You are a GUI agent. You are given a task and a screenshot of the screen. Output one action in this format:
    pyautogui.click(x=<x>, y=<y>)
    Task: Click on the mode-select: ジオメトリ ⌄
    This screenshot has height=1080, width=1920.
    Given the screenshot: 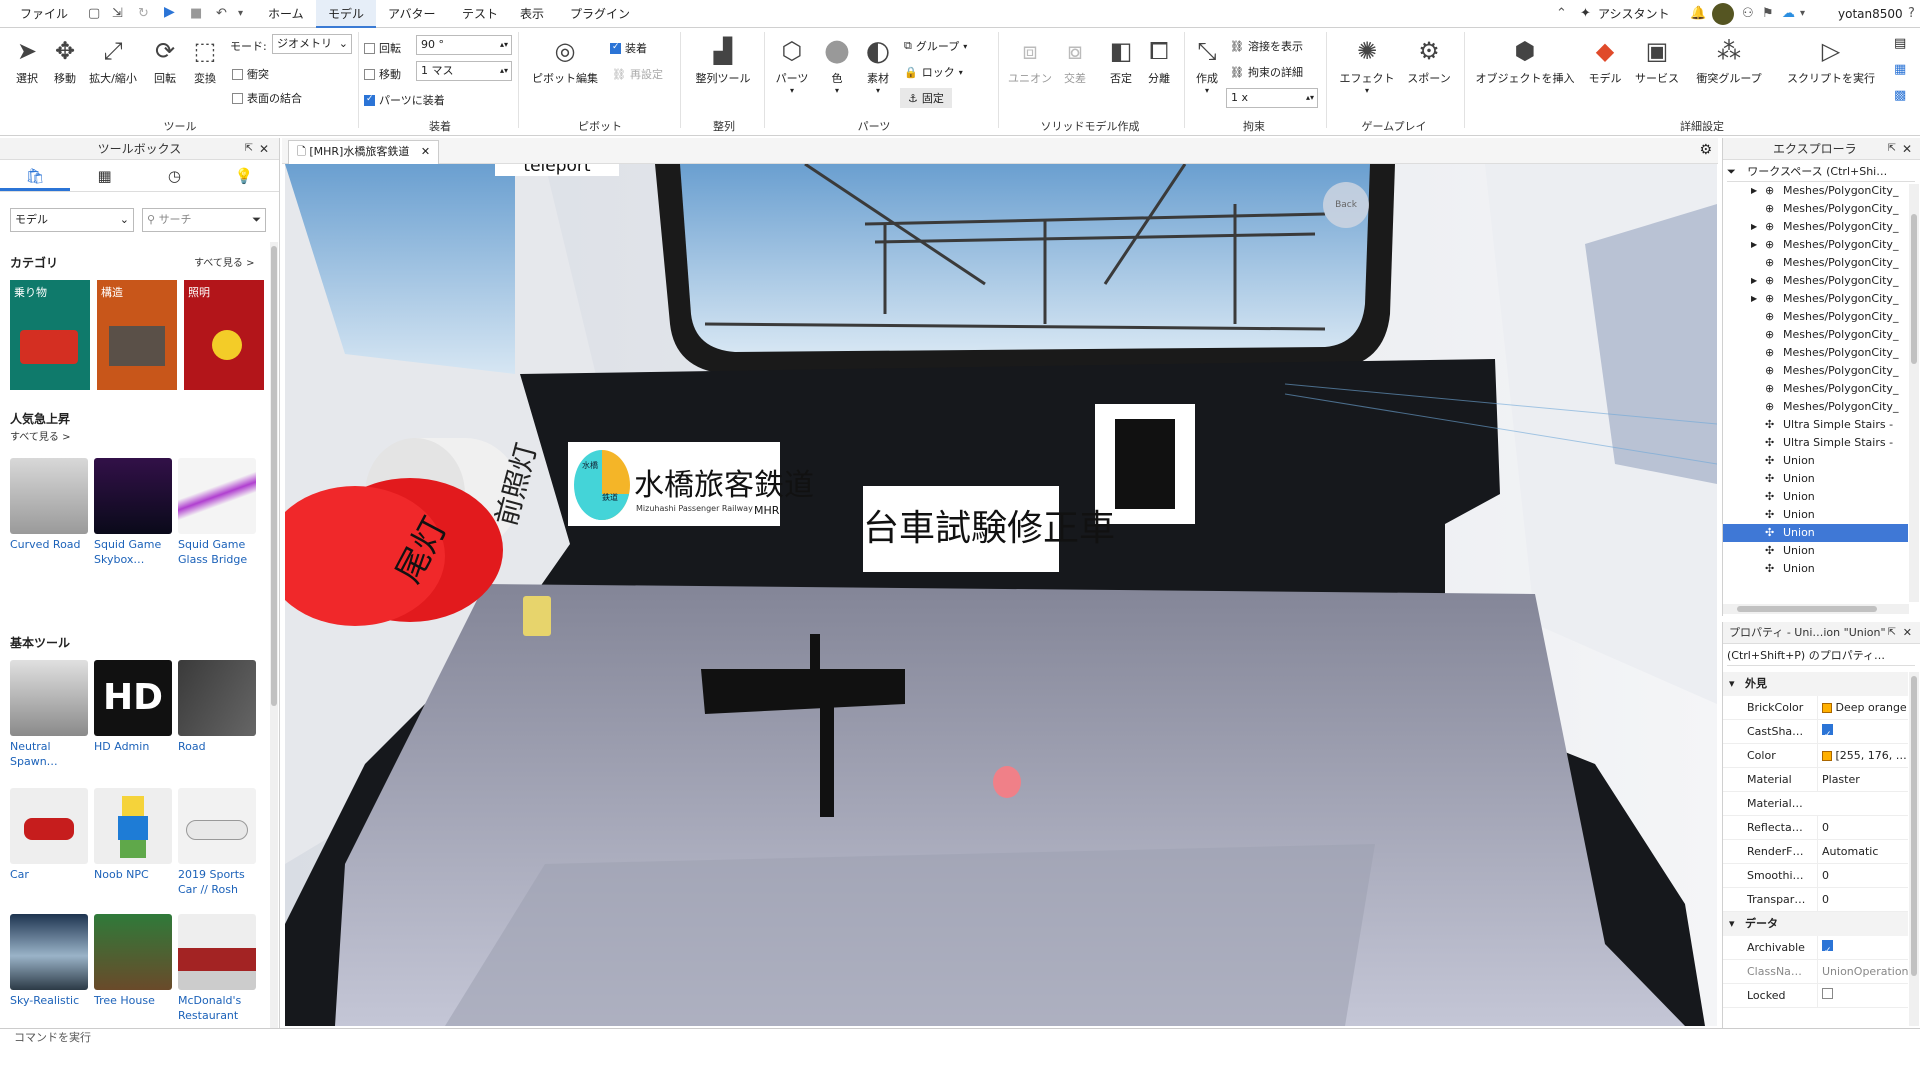 What is the action you would take?
    pyautogui.click(x=312, y=44)
    